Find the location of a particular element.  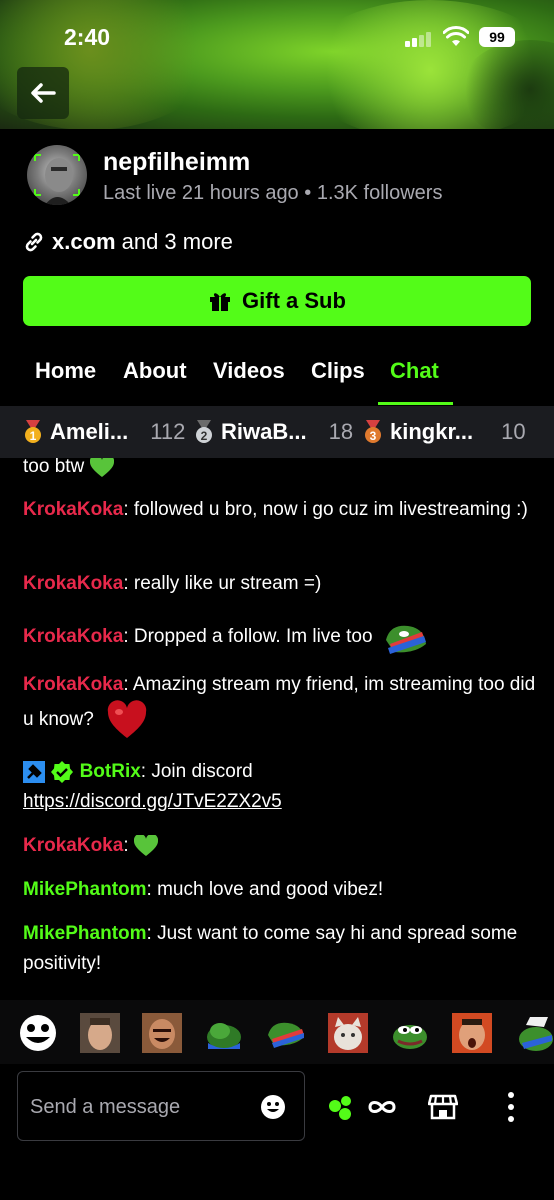

leaderboard-item: 1 Ameli... 112 is located at coordinates (103, 432).